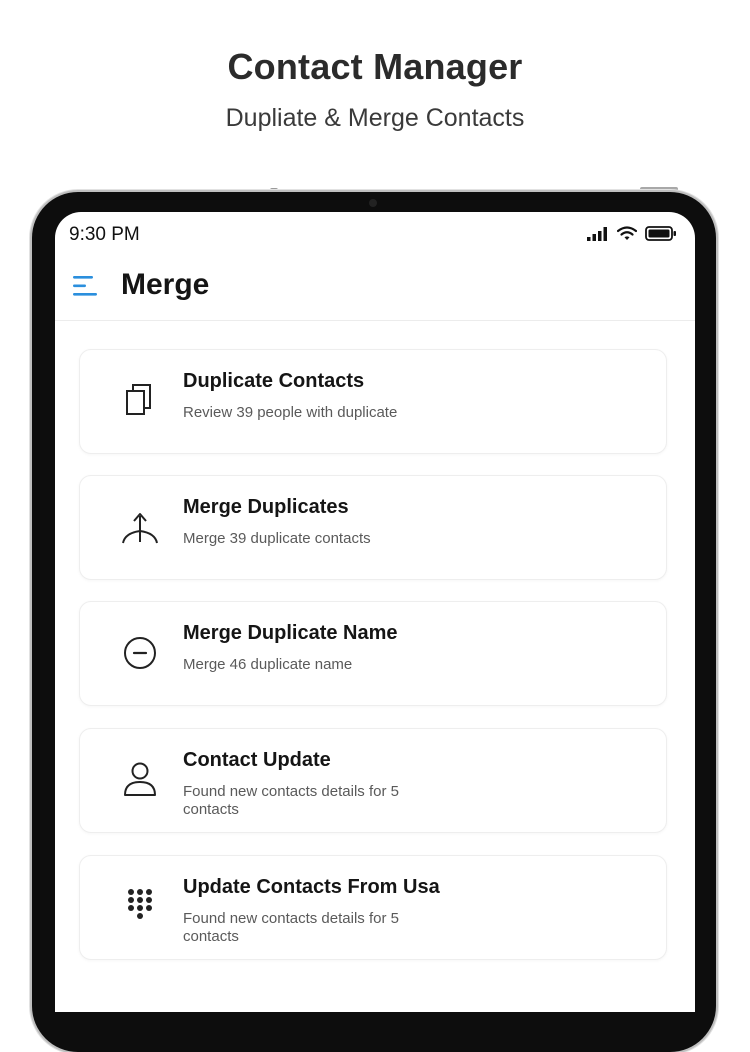 This screenshot has height=1052, width=750. What do you see at coordinates (138, 399) in the screenshot?
I see `duplicate-icon` at bounding box center [138, 399].